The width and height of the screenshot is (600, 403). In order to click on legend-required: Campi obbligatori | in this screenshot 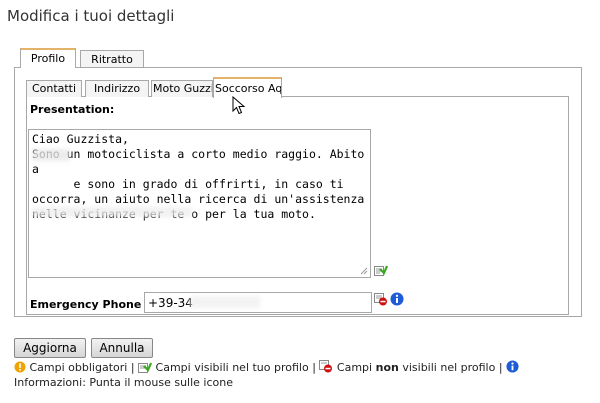, I will do `click(82, 367)`.